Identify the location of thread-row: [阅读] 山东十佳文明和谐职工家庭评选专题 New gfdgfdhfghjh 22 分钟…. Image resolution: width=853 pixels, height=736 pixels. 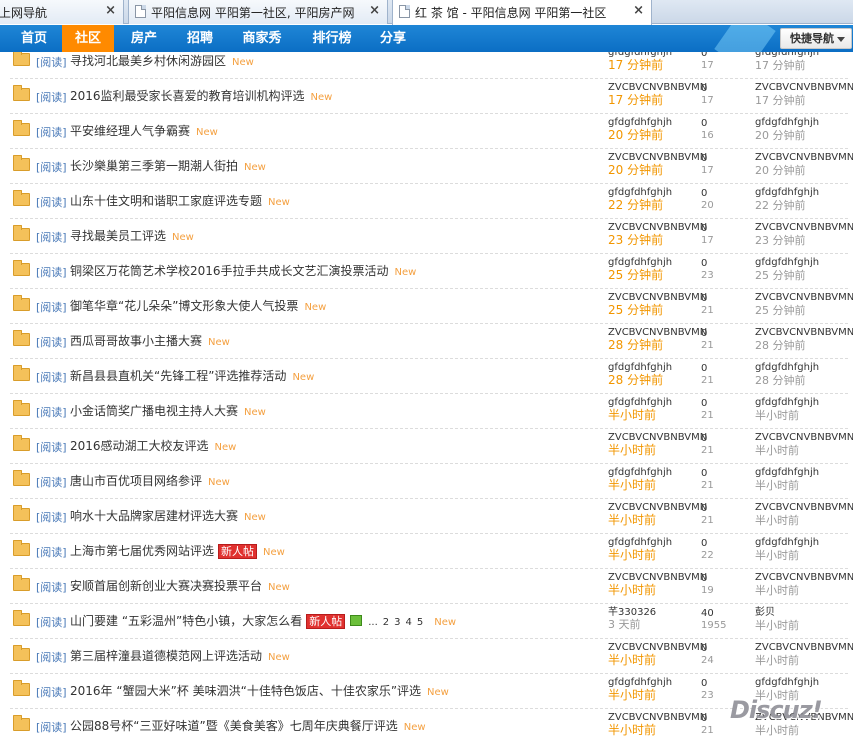
(429, 201).